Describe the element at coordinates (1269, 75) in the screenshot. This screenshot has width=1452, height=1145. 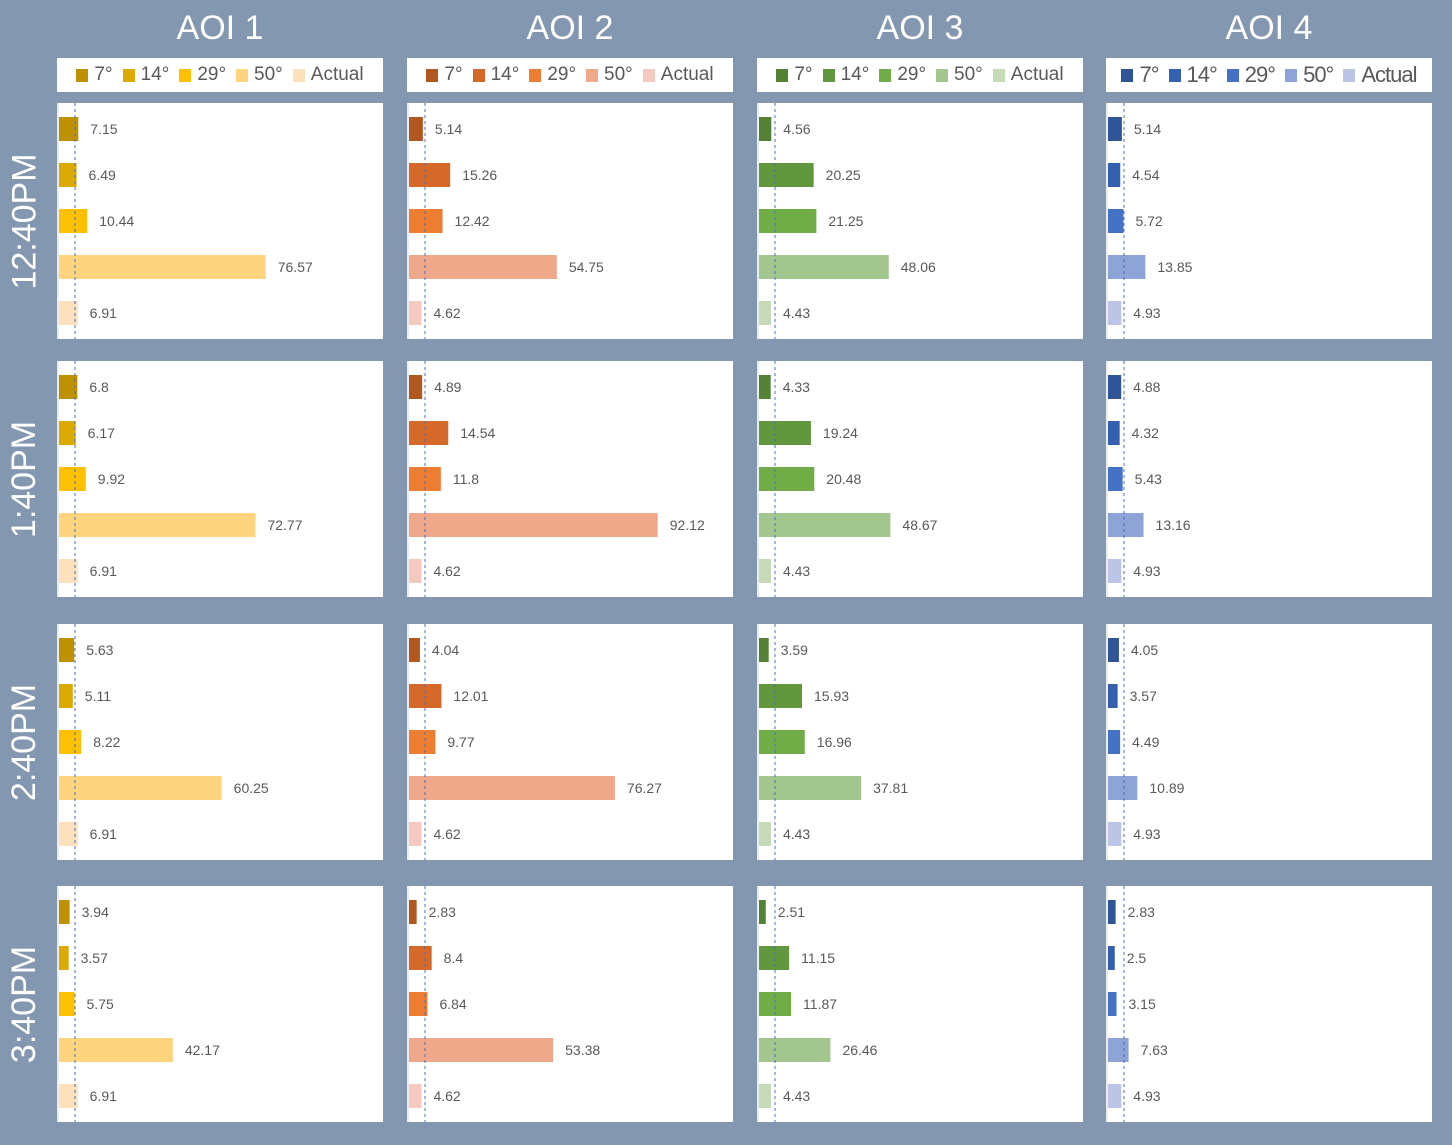
I see `legend-aoi-4: 7° 14° 29° 50° Actual` at that location.